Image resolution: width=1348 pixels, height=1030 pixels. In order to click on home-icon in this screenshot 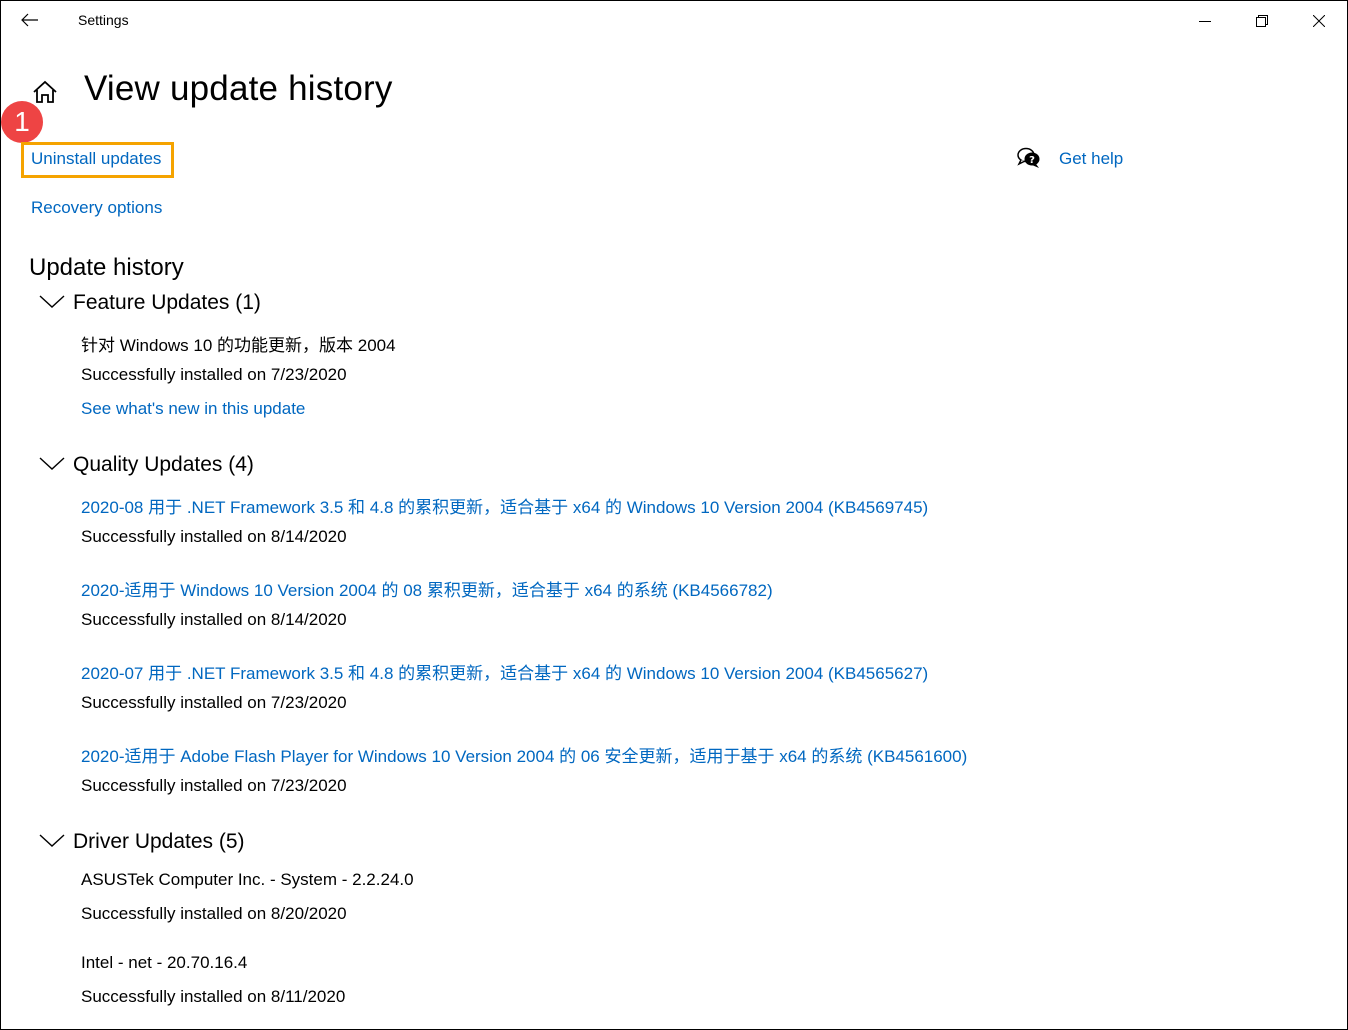, I will do `click(45, 91)`.